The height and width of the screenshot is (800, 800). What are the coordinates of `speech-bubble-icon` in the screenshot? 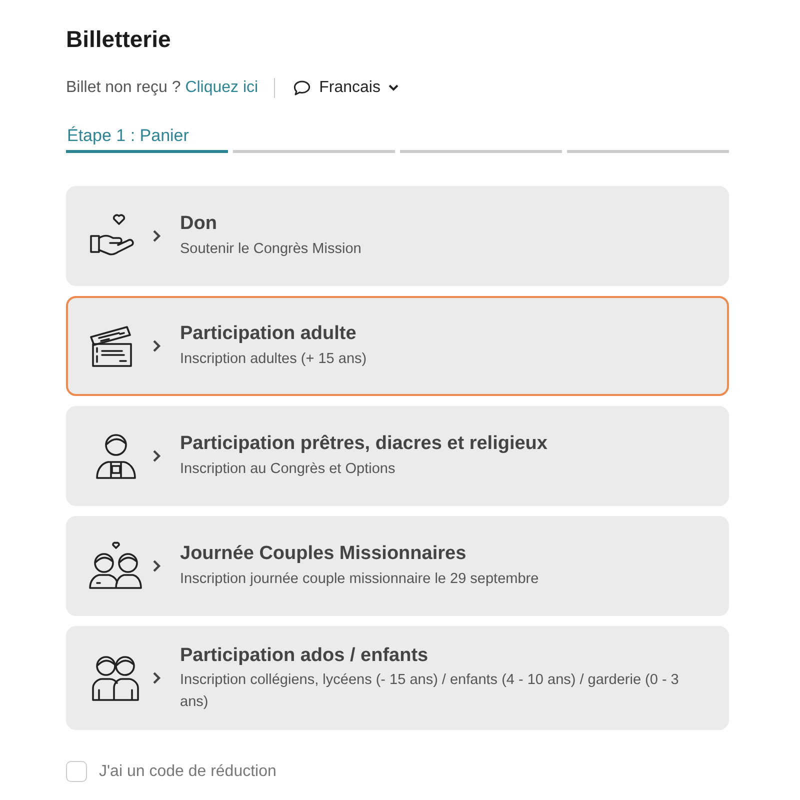 It's located at (302, 88).